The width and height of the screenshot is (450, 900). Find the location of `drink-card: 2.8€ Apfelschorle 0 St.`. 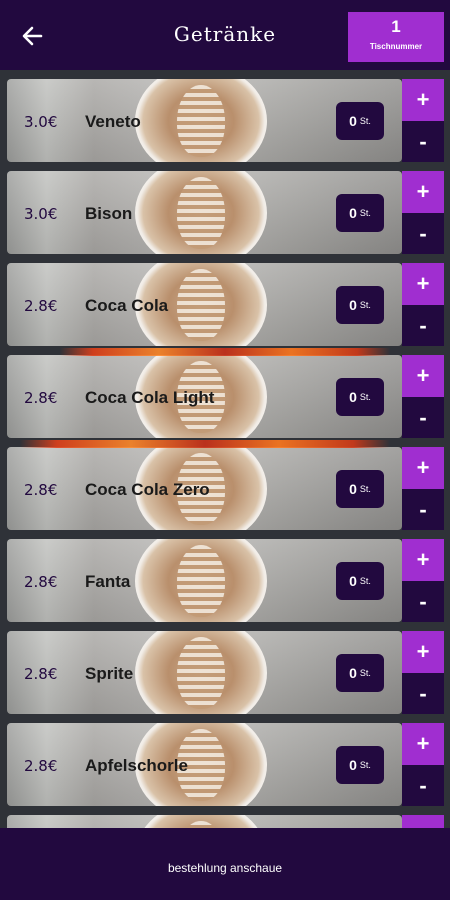

drink-card: 2.8€ Apfelschorle 0 St. is located at coordinates (204, 764).